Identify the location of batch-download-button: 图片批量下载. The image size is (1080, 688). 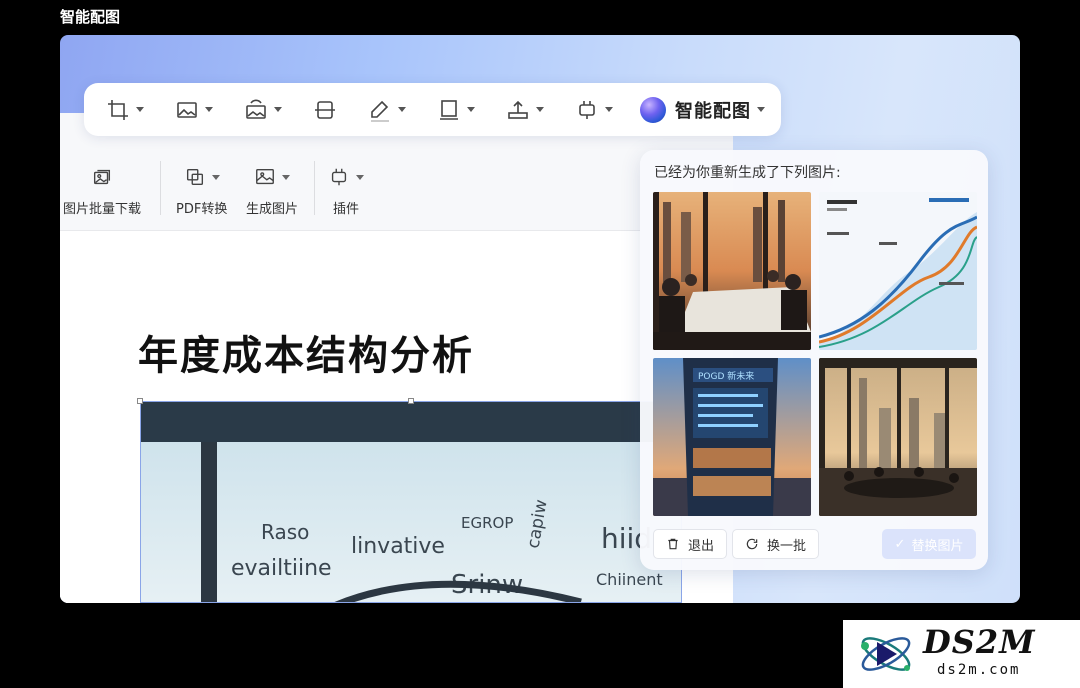
(102, 191).